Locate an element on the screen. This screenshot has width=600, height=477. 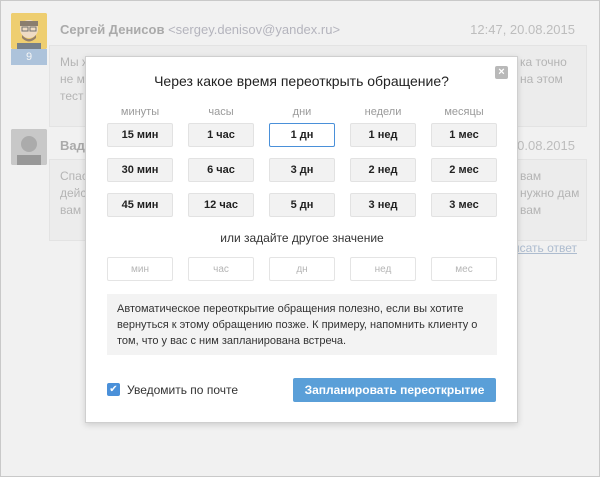
custom-minutes-input is located at coordinates (140, 269).